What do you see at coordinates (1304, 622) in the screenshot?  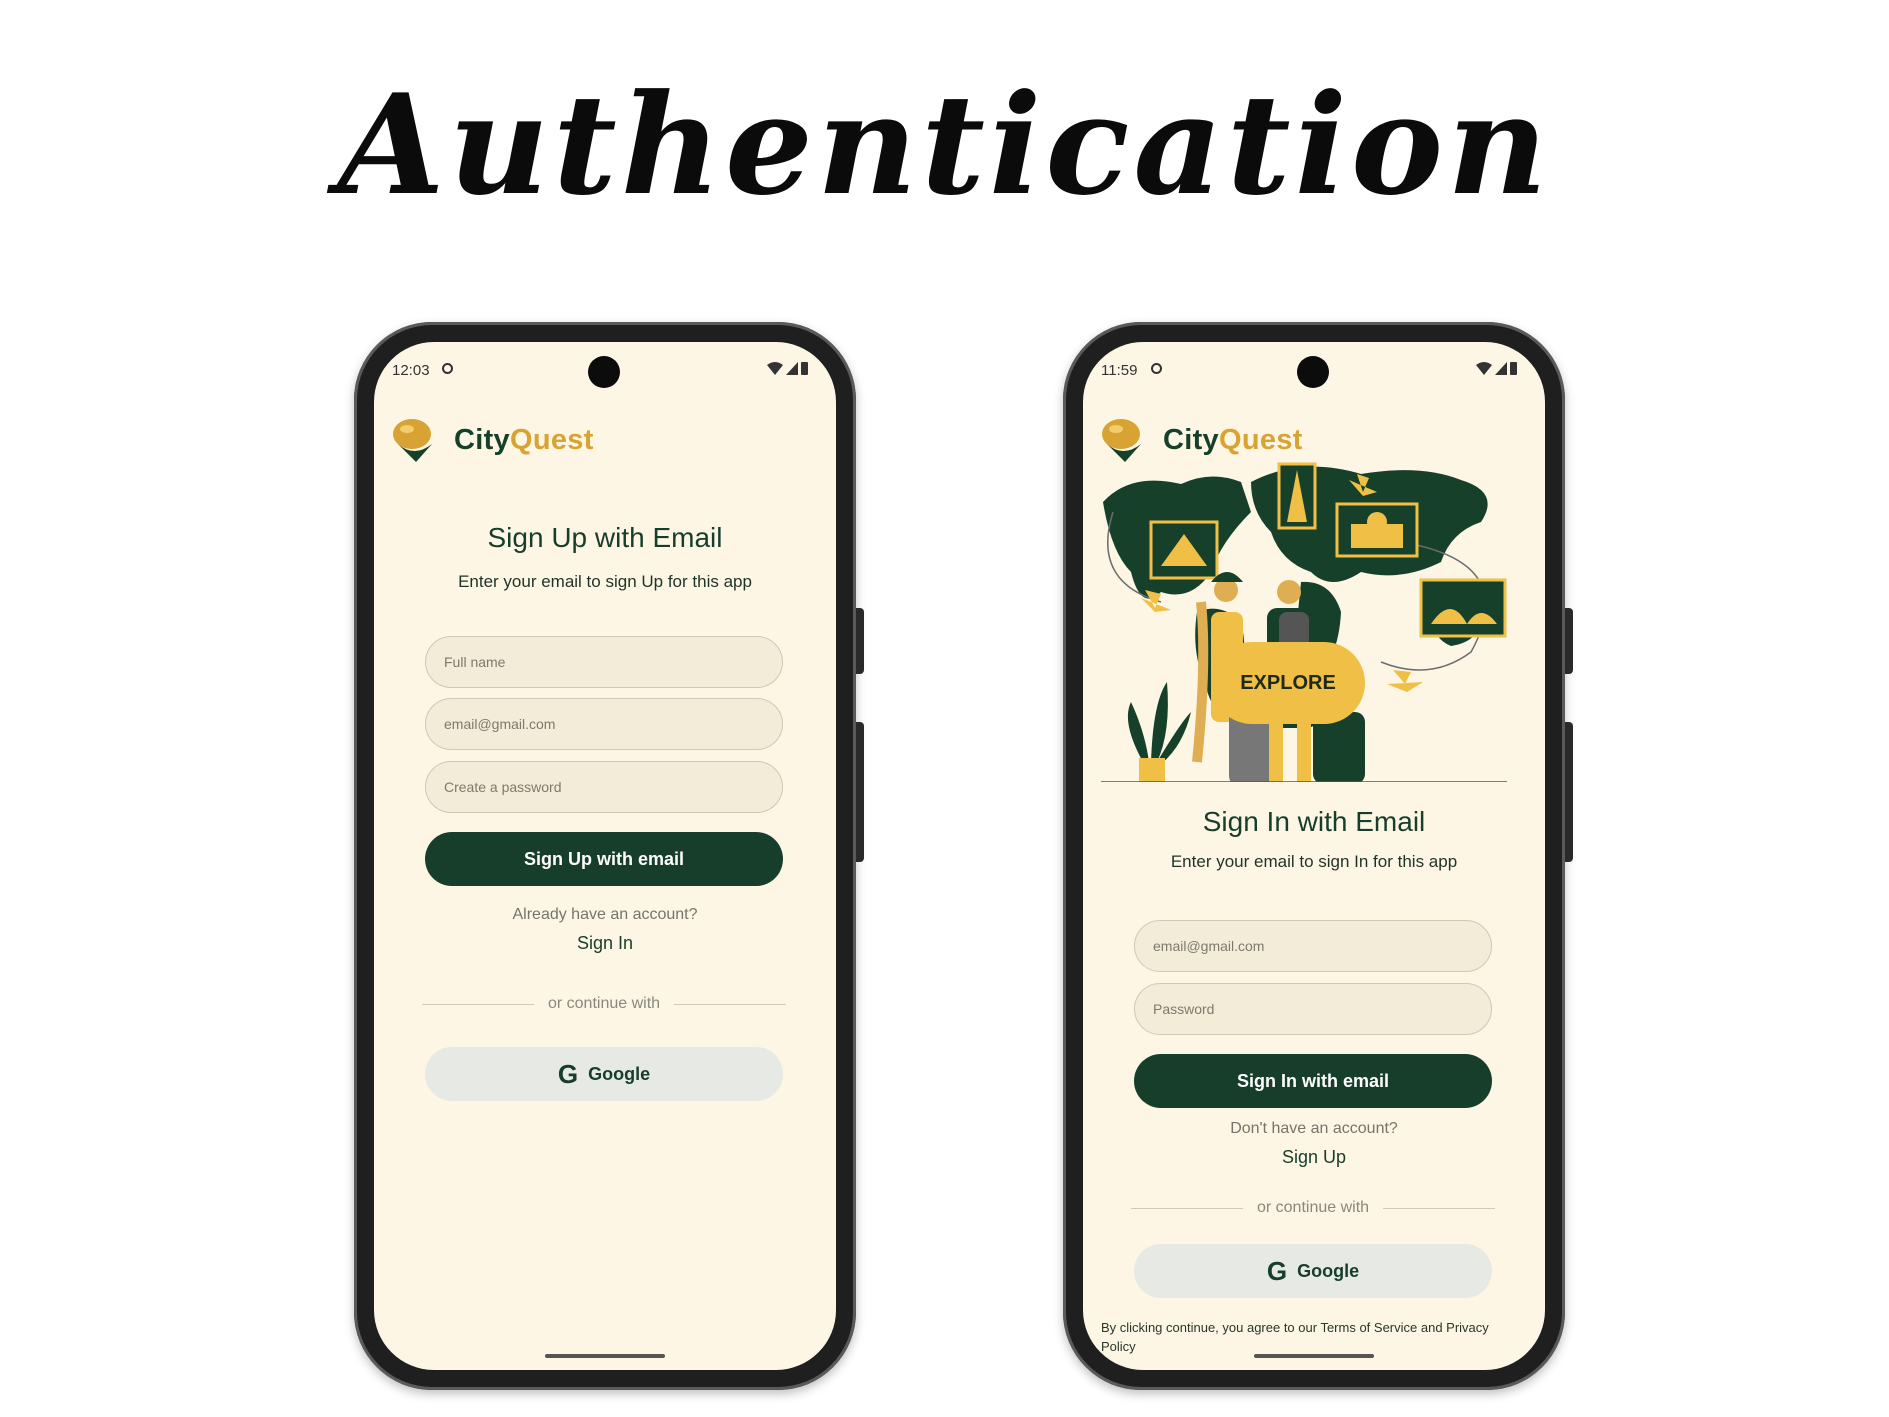 I see `travel-illustration` at bounding box center [1304, 622].